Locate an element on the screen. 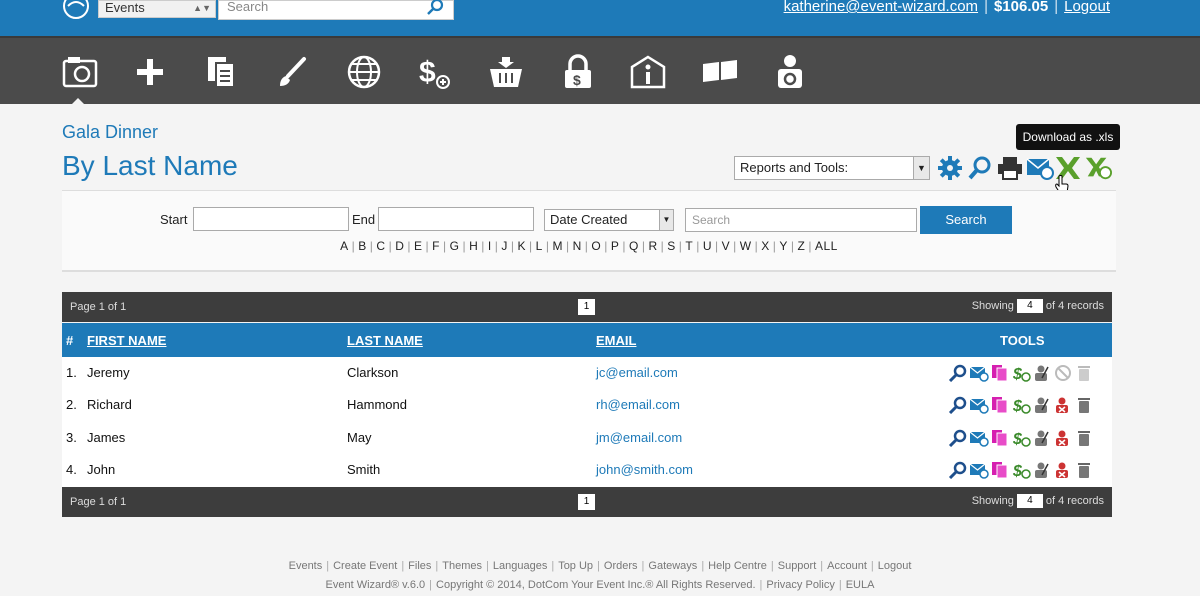 The height and width of the screenshot is (596, 1200). letter-filter-w: W is located at coordinates (746, 246).